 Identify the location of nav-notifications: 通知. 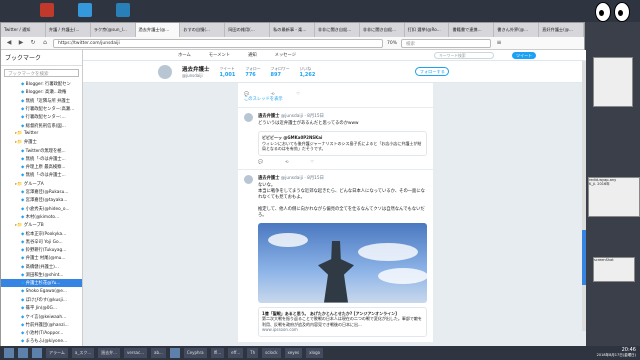
(252, 55).